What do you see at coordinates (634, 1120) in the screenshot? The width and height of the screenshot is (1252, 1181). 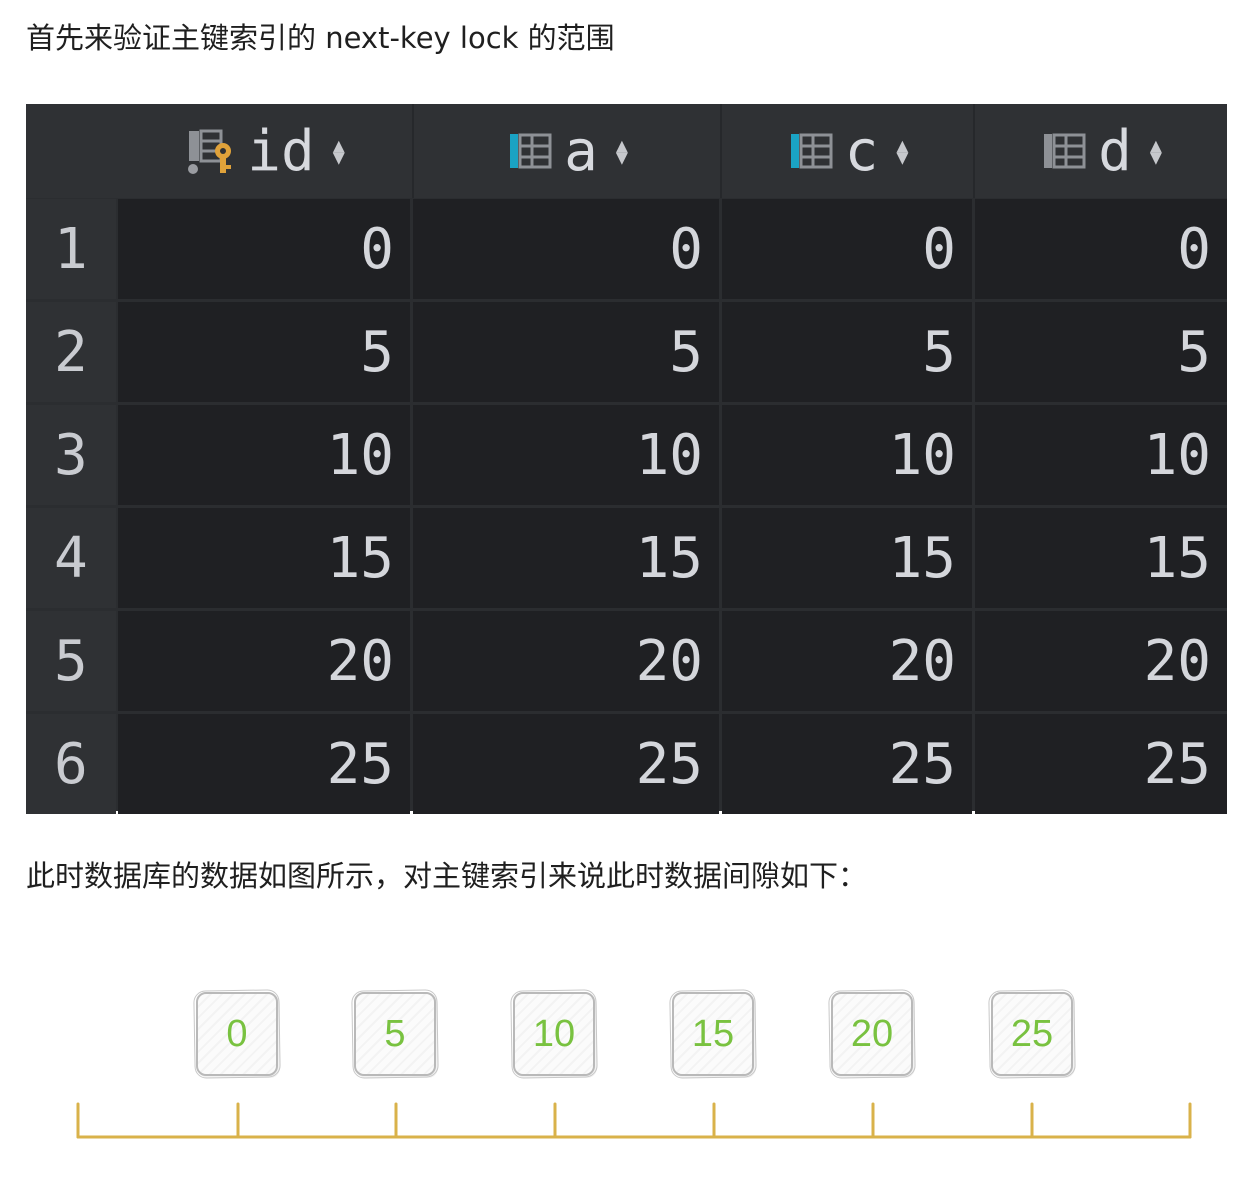 I see `gap-ruler` at bounding box center [634, 1120].